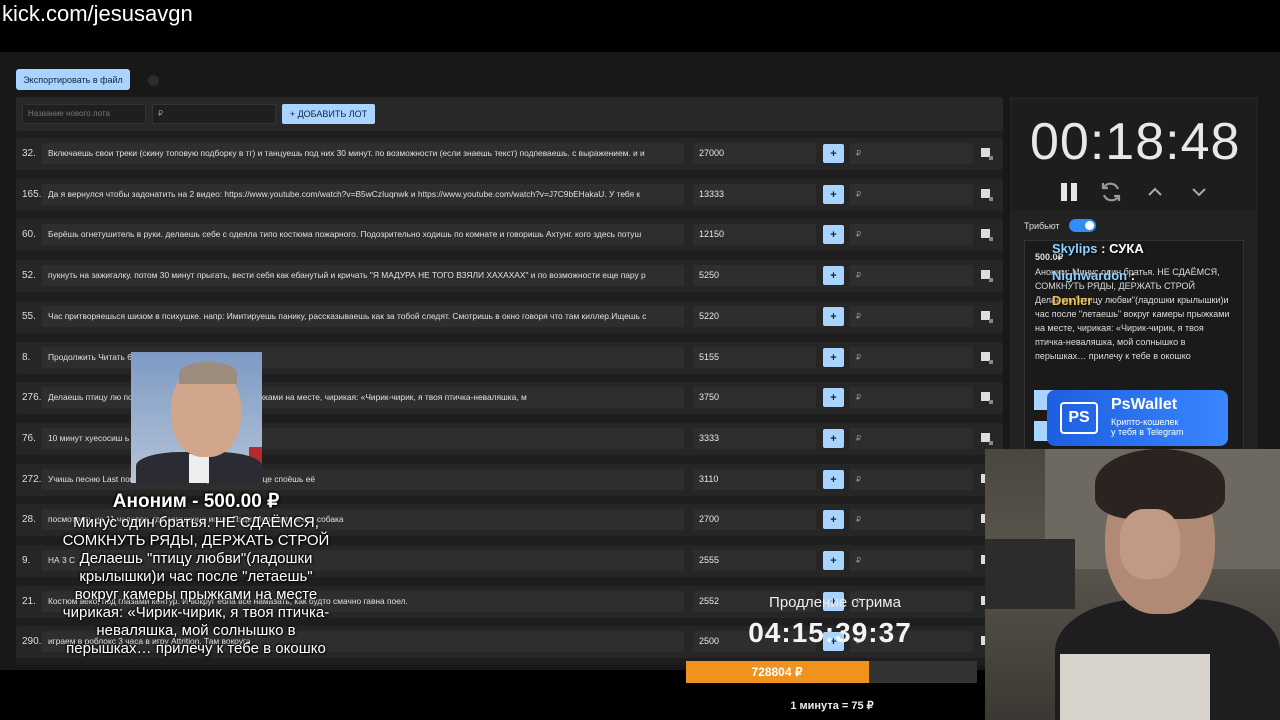  What do you see at coordinates (1144, 404) in the screenshot?
I see `pswallet-title: PsWallet` at bounding box center [1144, 404].